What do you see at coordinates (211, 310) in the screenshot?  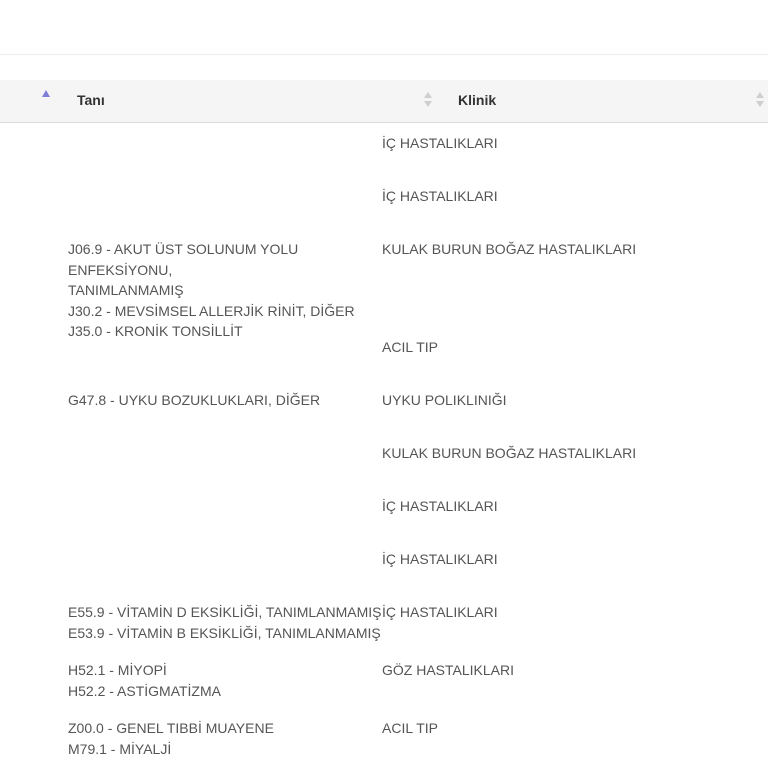 I see `diagnosis-entry: J30.2 - MEVSİMSEL ALLERJİK RİNİT, DİĞER` at bounding box center [211, 310].